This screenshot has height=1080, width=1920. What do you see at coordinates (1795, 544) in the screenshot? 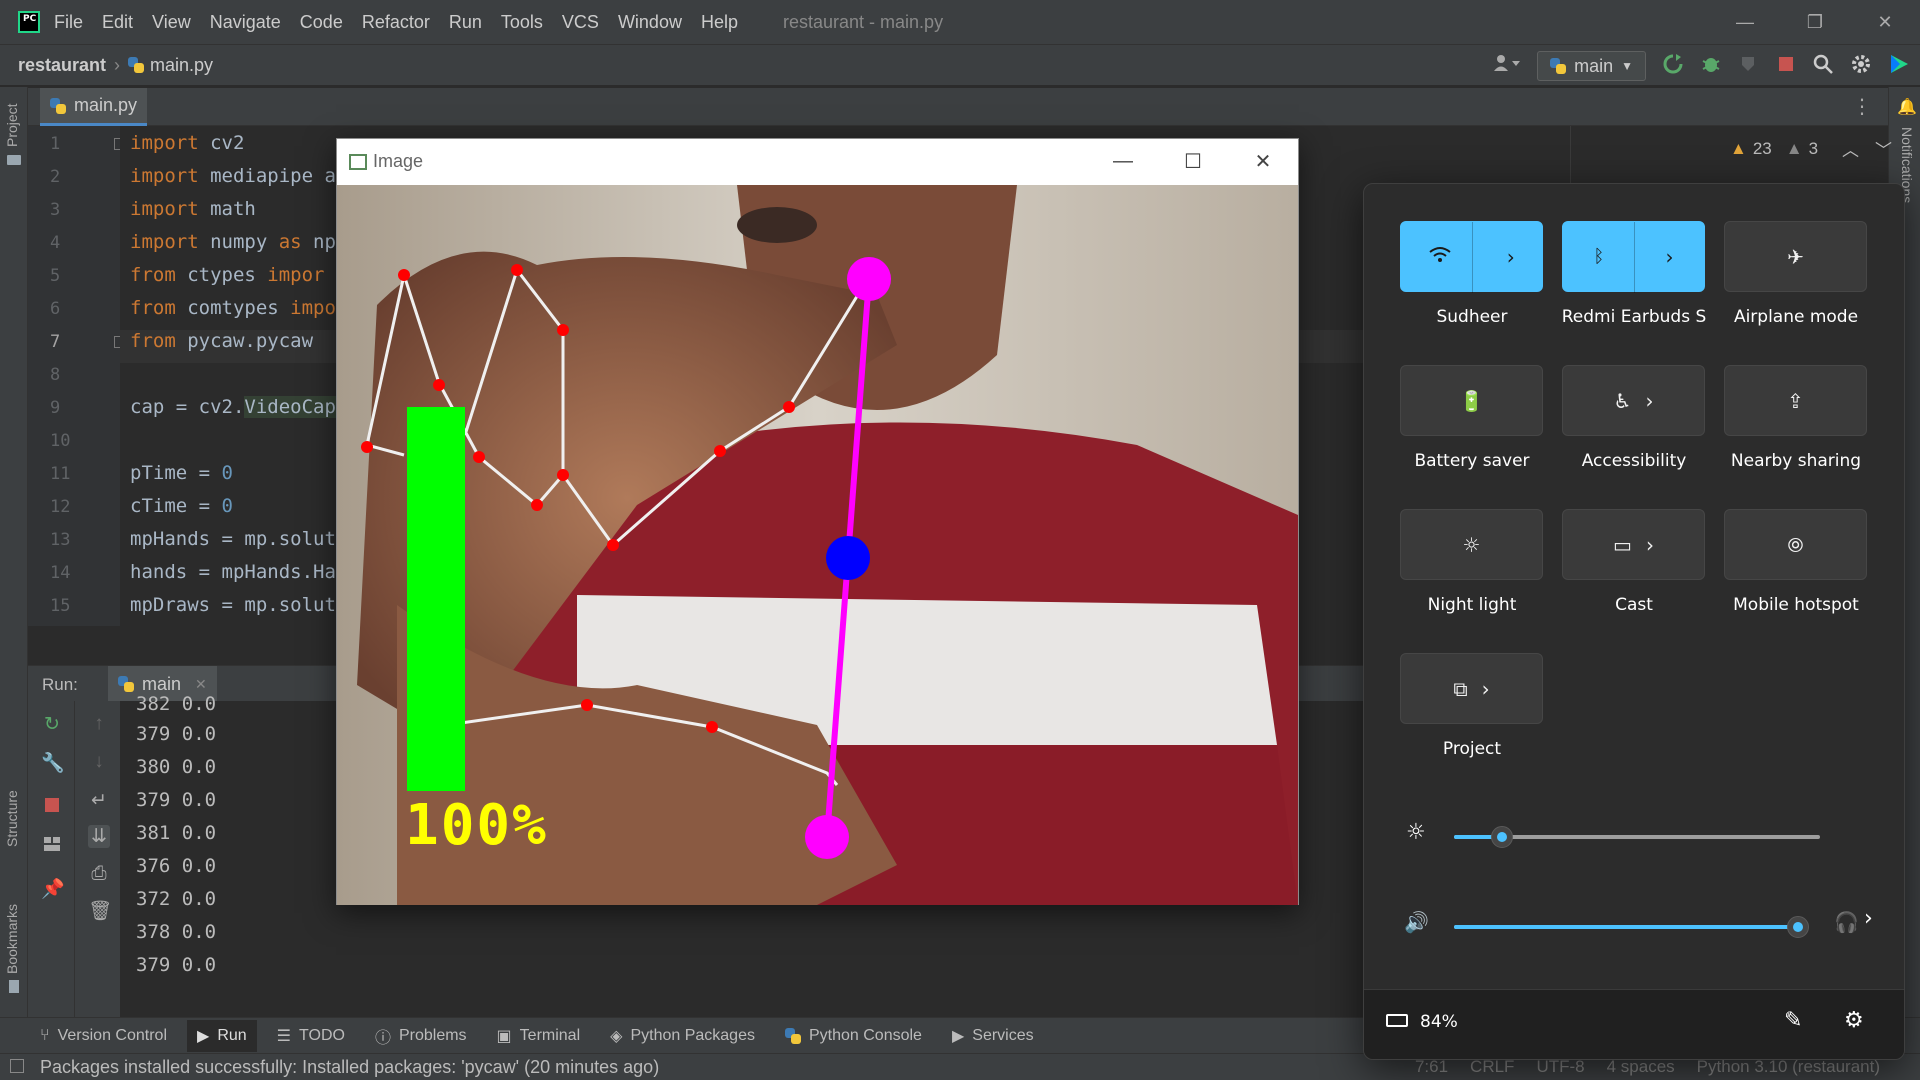
I see `mobile-hotspot-tile: ⦾` at bounding box center [1795, 544].